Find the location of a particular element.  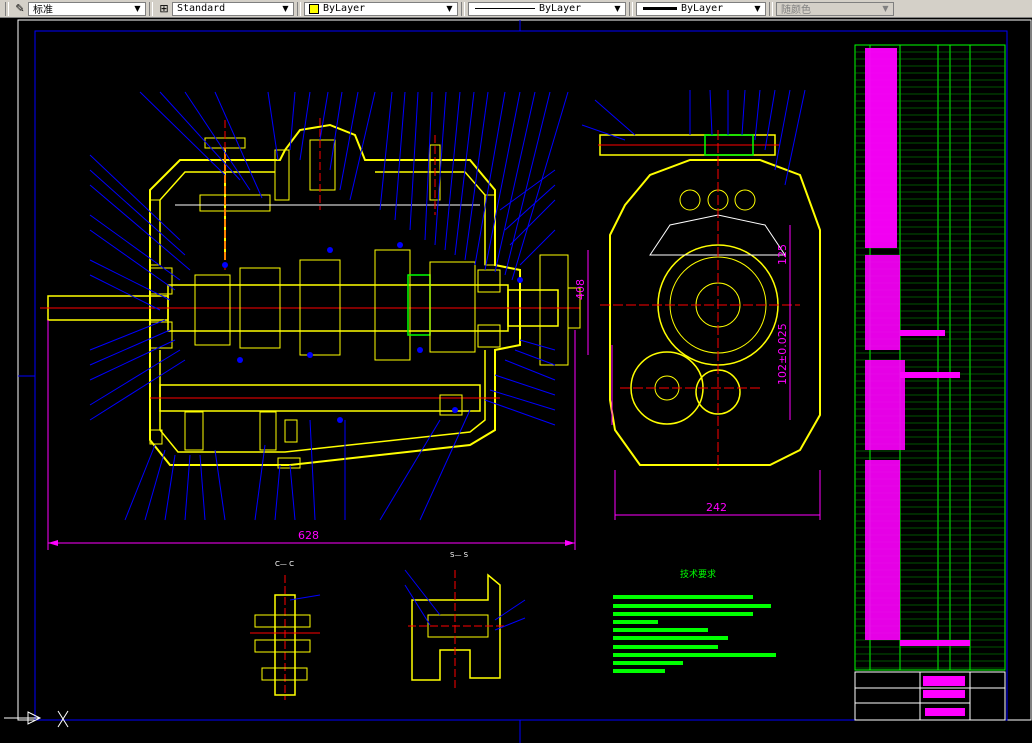

grip-handle is located at coordinates (7, 8).